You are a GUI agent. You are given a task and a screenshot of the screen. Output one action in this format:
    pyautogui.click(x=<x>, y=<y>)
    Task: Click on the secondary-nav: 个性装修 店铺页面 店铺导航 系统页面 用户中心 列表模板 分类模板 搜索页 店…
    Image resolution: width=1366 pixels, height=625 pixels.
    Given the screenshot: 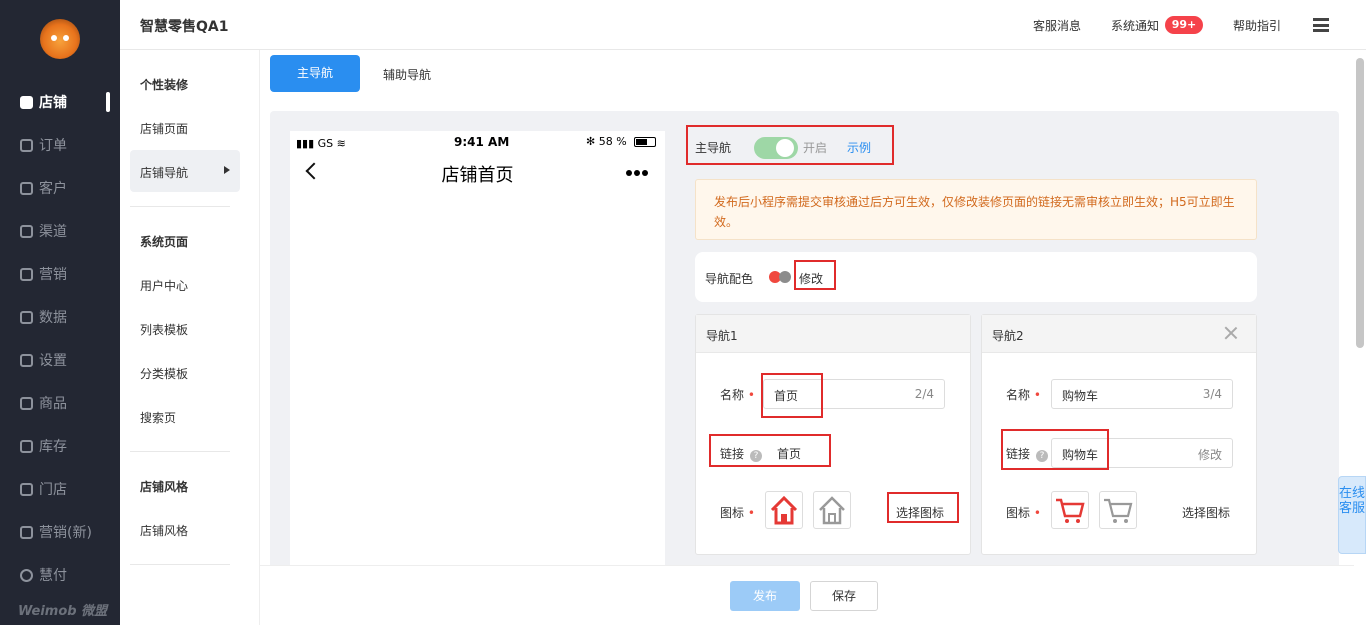 What is the action you would take?
    pyautogui.click(x=190, y=337)
    